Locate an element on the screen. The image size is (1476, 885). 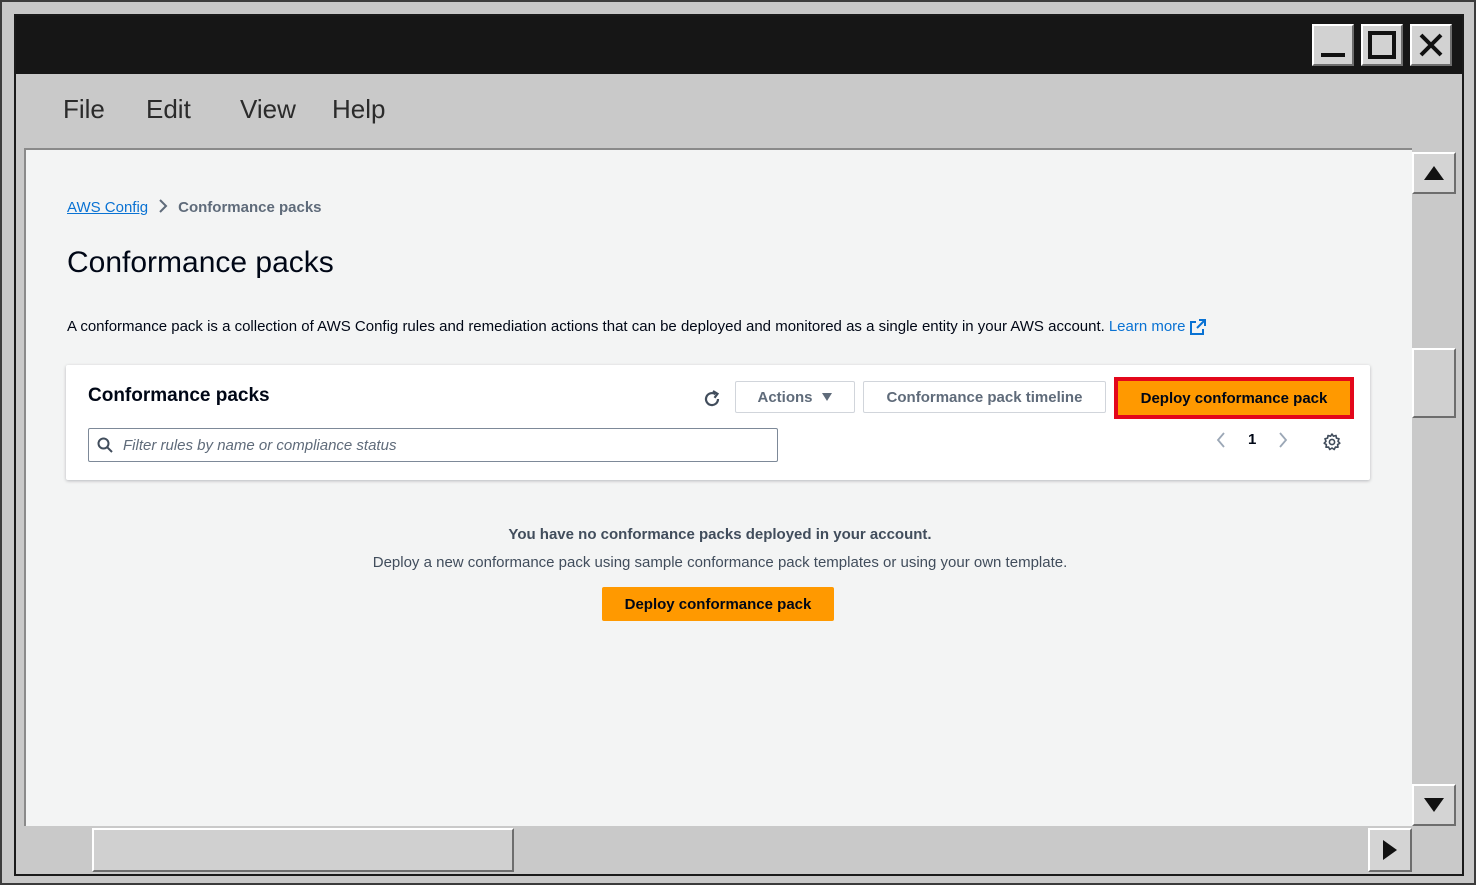
close-icon is located at coordinates (1431, 45).